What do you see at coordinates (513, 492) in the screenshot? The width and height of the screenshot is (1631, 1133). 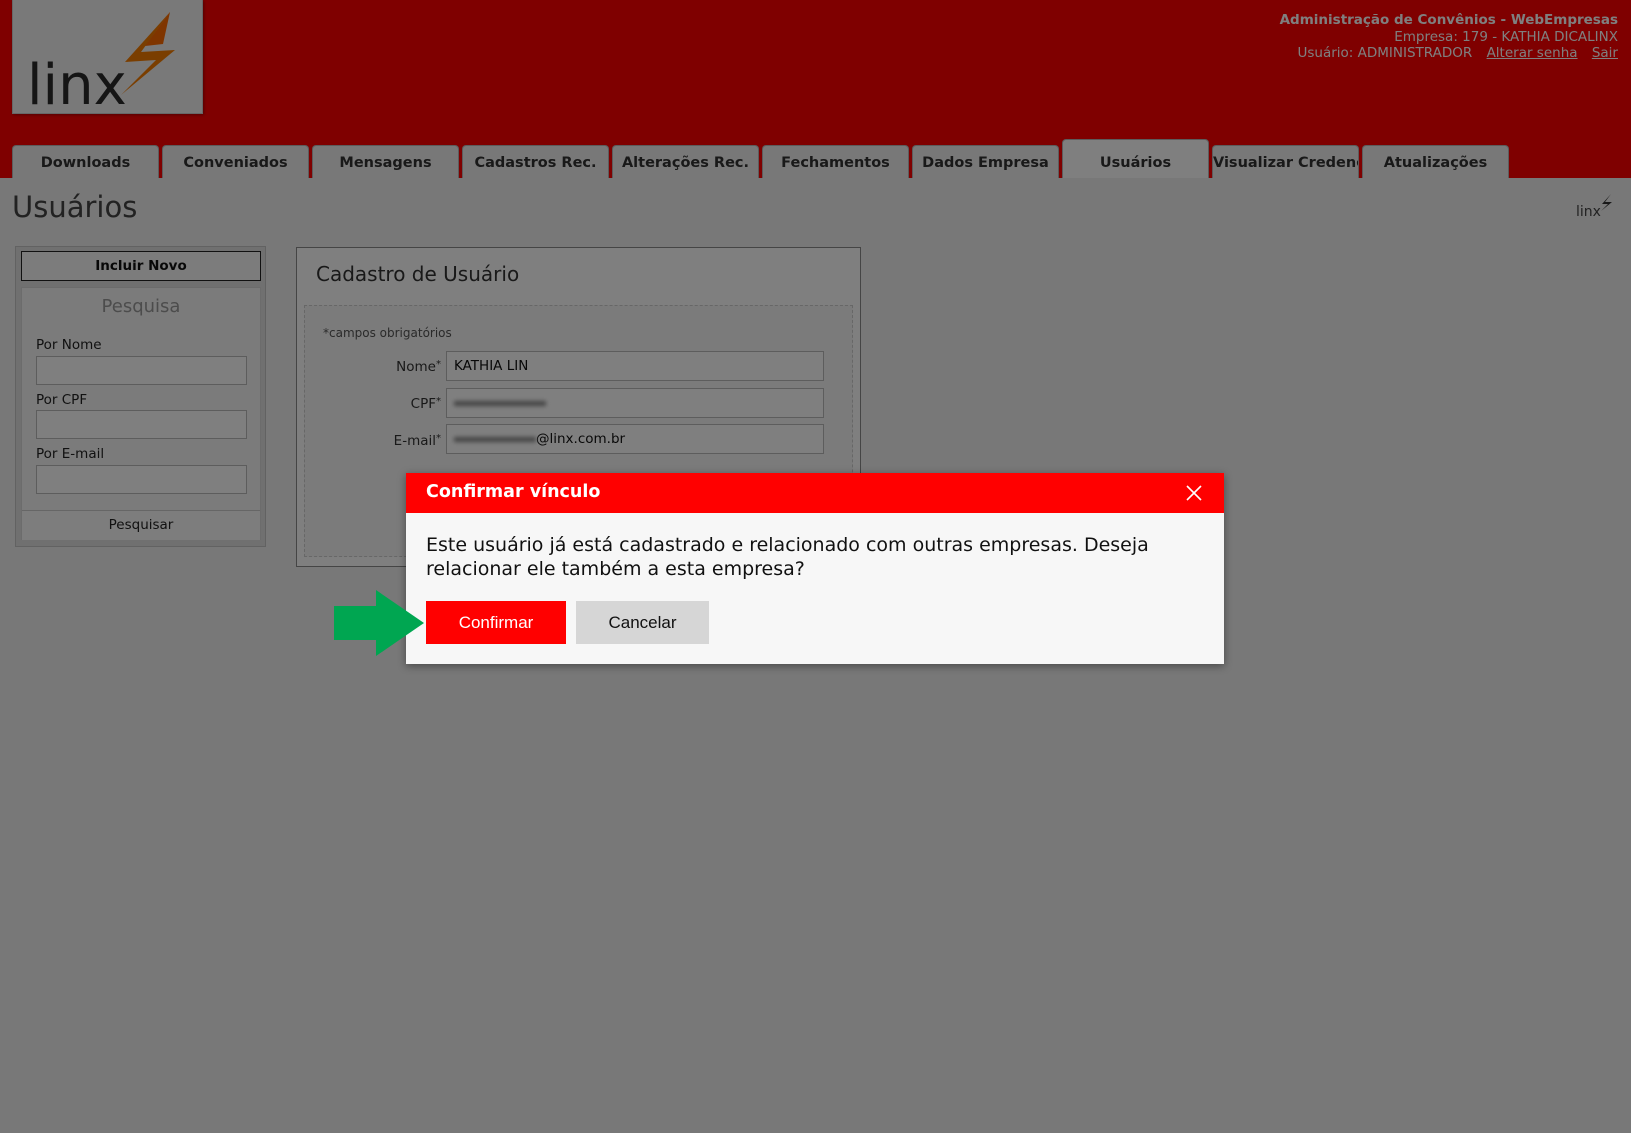 I see `dialog-title: Confirmar vínculo` at bounding box center [513, 492].